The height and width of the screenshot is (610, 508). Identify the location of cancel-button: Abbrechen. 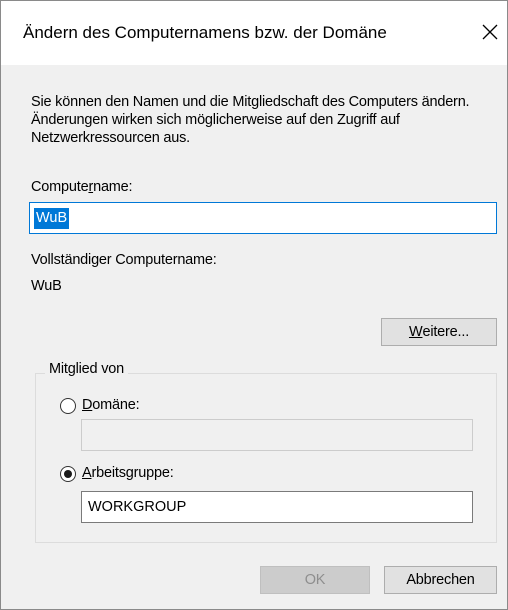
(440, 580).